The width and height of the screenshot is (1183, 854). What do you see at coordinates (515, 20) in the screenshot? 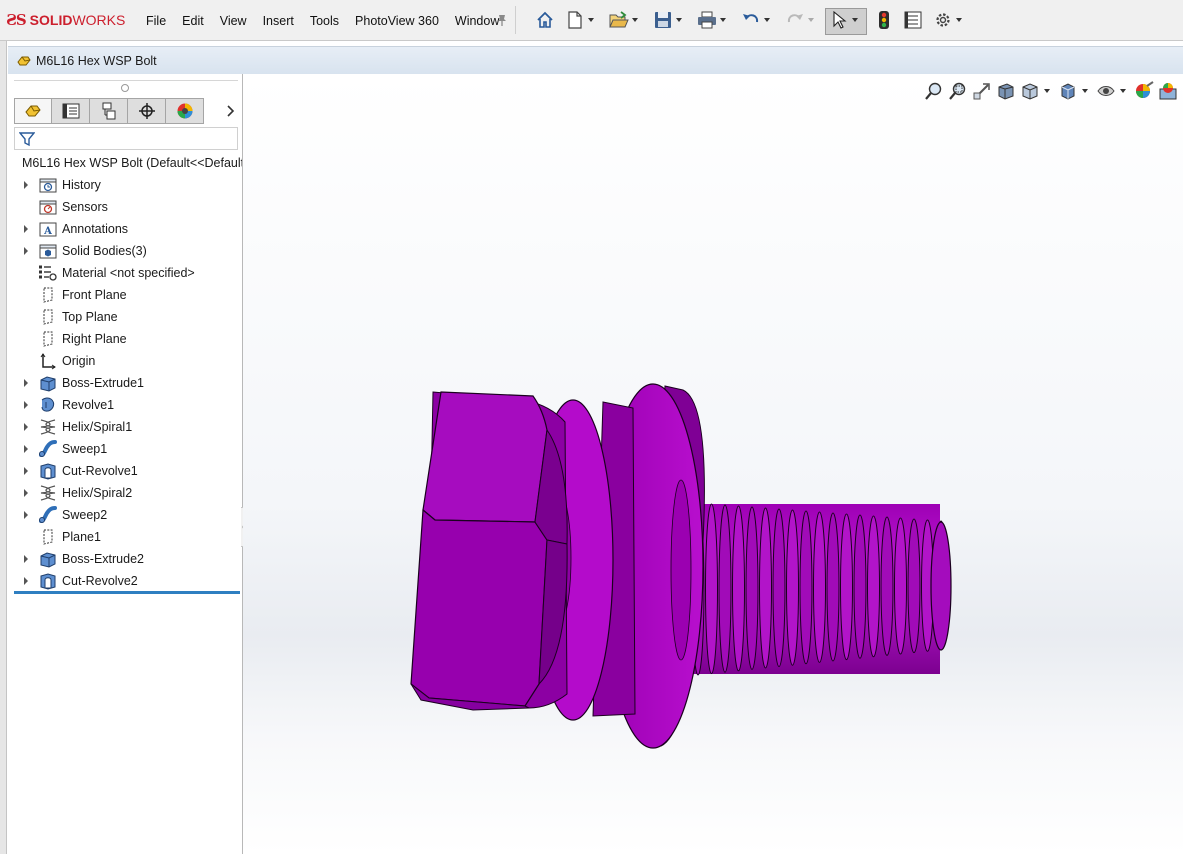
I see `toolbar-separator` at bounding box center [515, 20].